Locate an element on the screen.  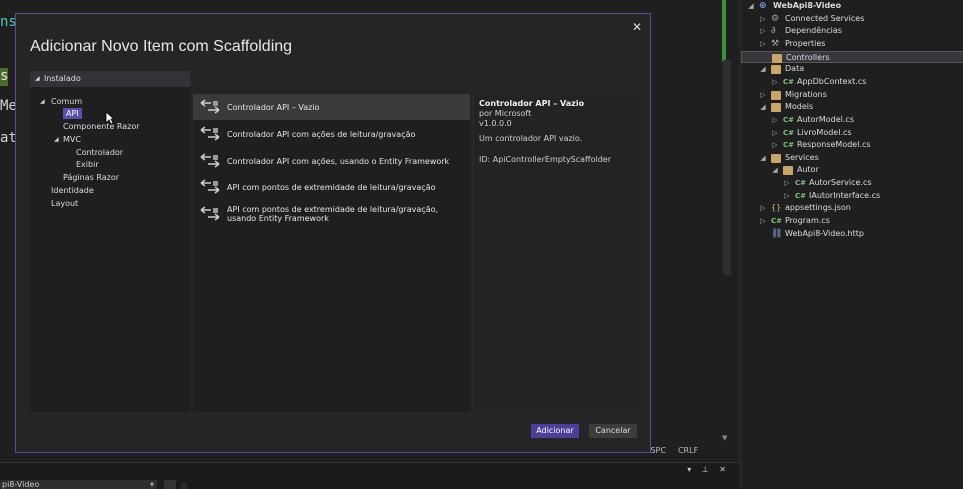
line-ending: CRLF is located at coordinates (688, 452).